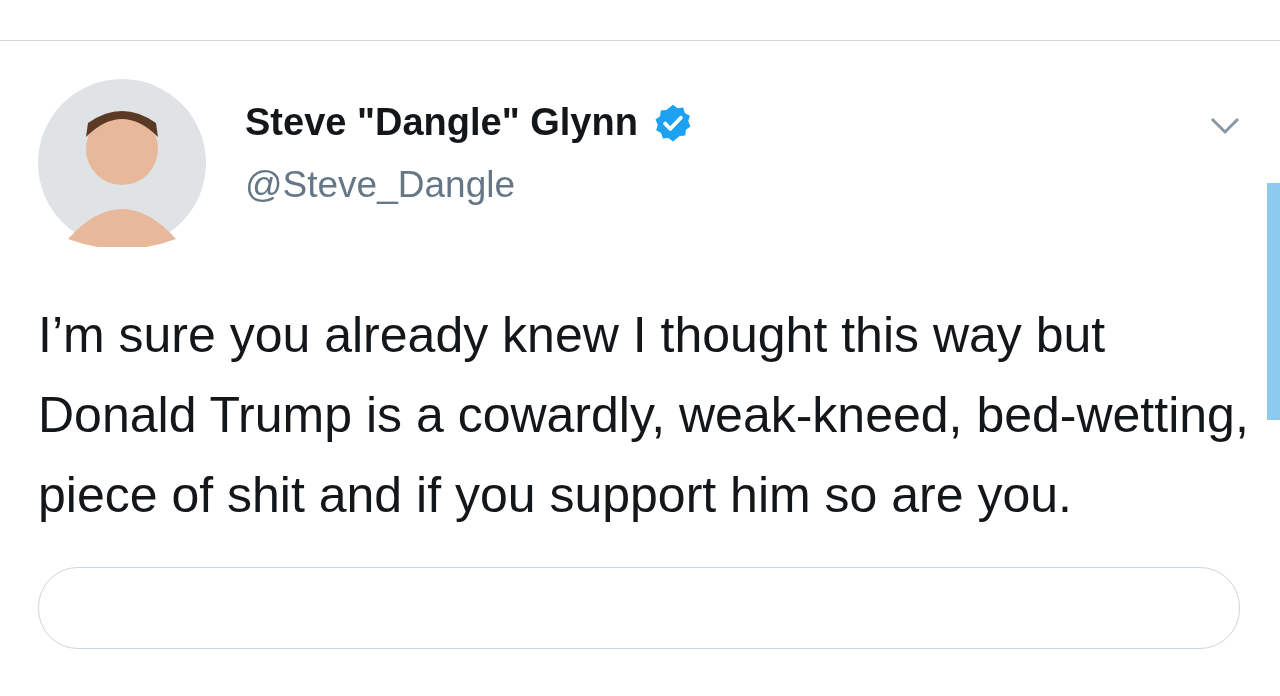 The height and width of the screenshot is (696, 1280). Describe the element at coordinates (1225, 126) in the screenshot. I see `chevron-down-icon` at that location.